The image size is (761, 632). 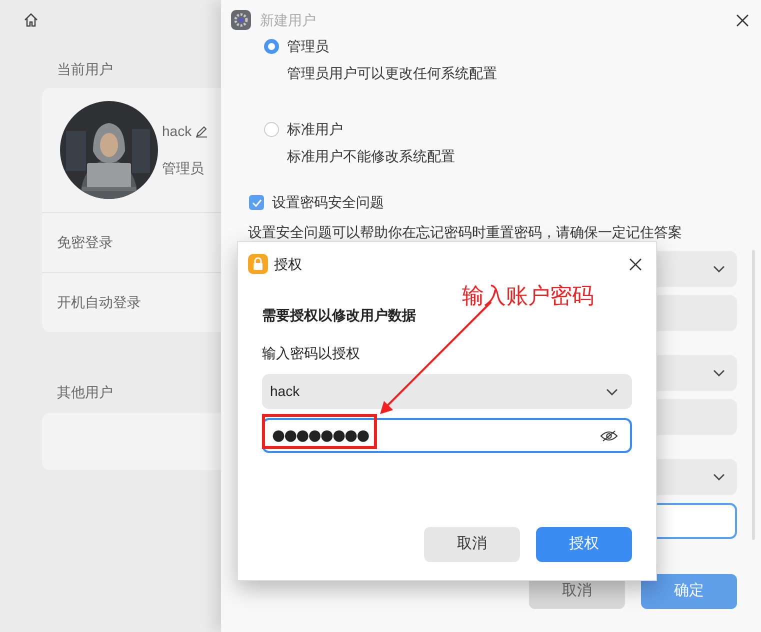 What do you see at coordinates (85, 69) in the screenshot?
I see `section-heading: 当前用户` at bounding box center [85, 69].